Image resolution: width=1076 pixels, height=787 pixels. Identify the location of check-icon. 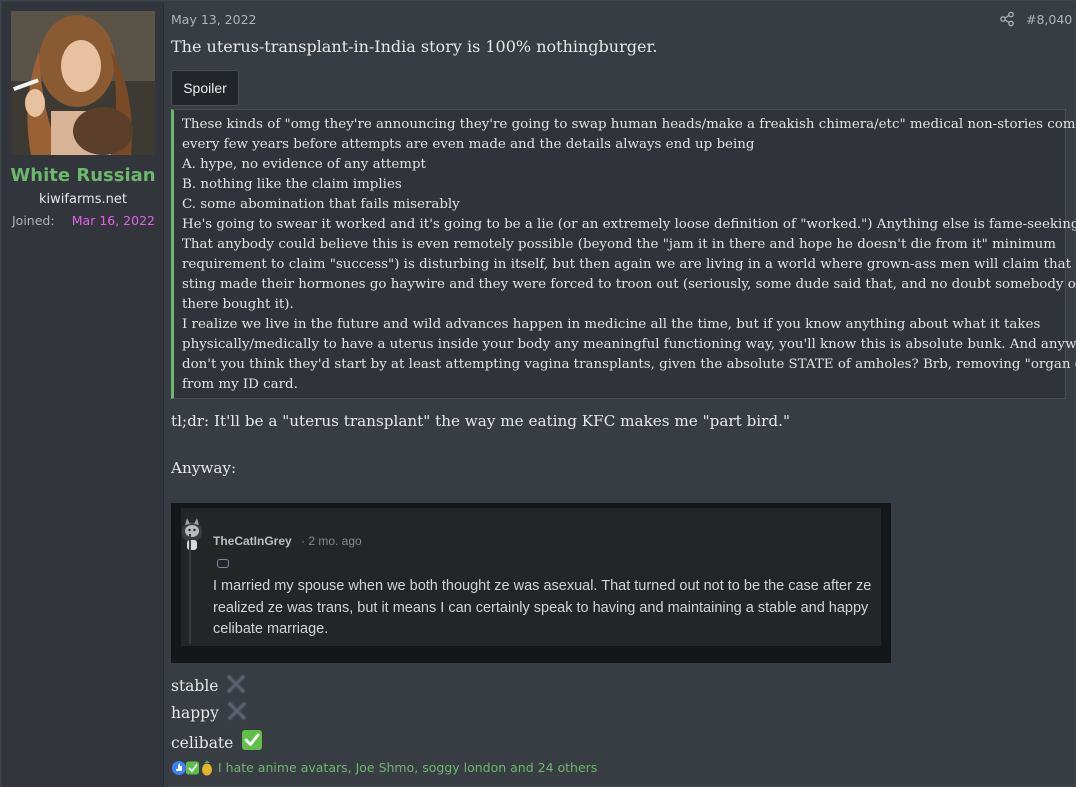
(192, 768).